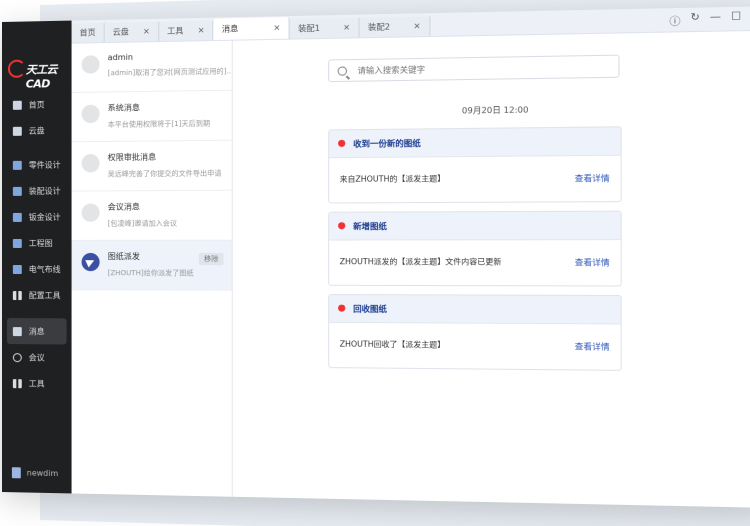 This screenshot has width=750, height=526. Describe the element at coordinates (40, 243) in the screenshot. I see `sidebar-item-label: 工程图` at that location.